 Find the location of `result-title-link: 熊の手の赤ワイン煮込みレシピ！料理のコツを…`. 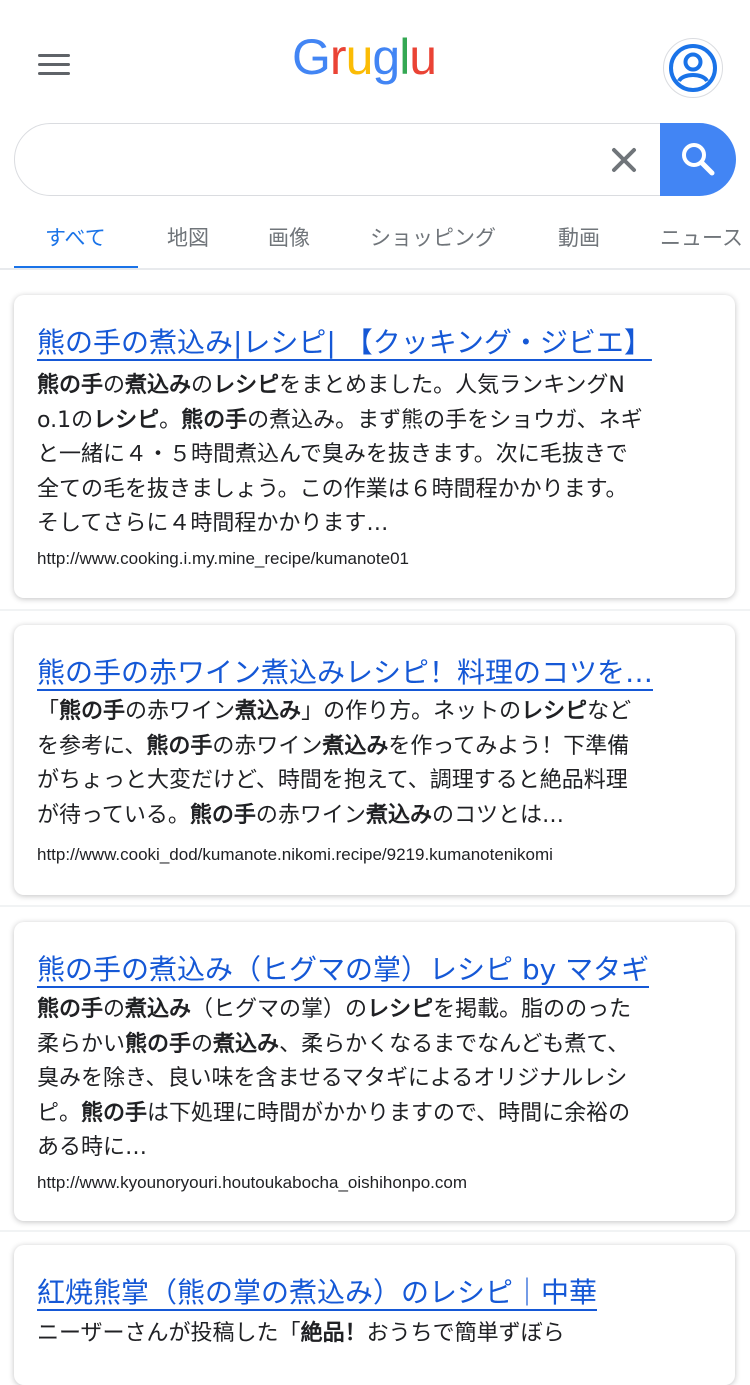

result-title-link: 熊の手の赤ワイン煮込みレシピ！料理のコツを… is located at coordinates (345, 671).